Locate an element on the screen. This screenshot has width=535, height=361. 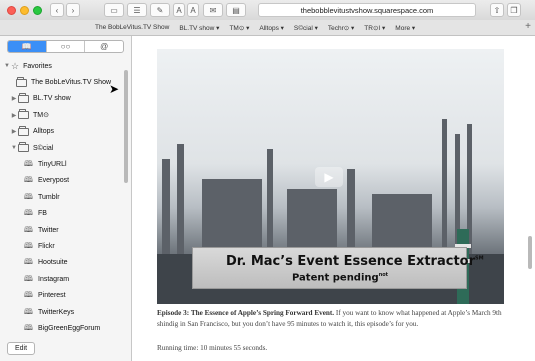
list-item: 🕮 Hootsuite is located at coordinates (64, 263).